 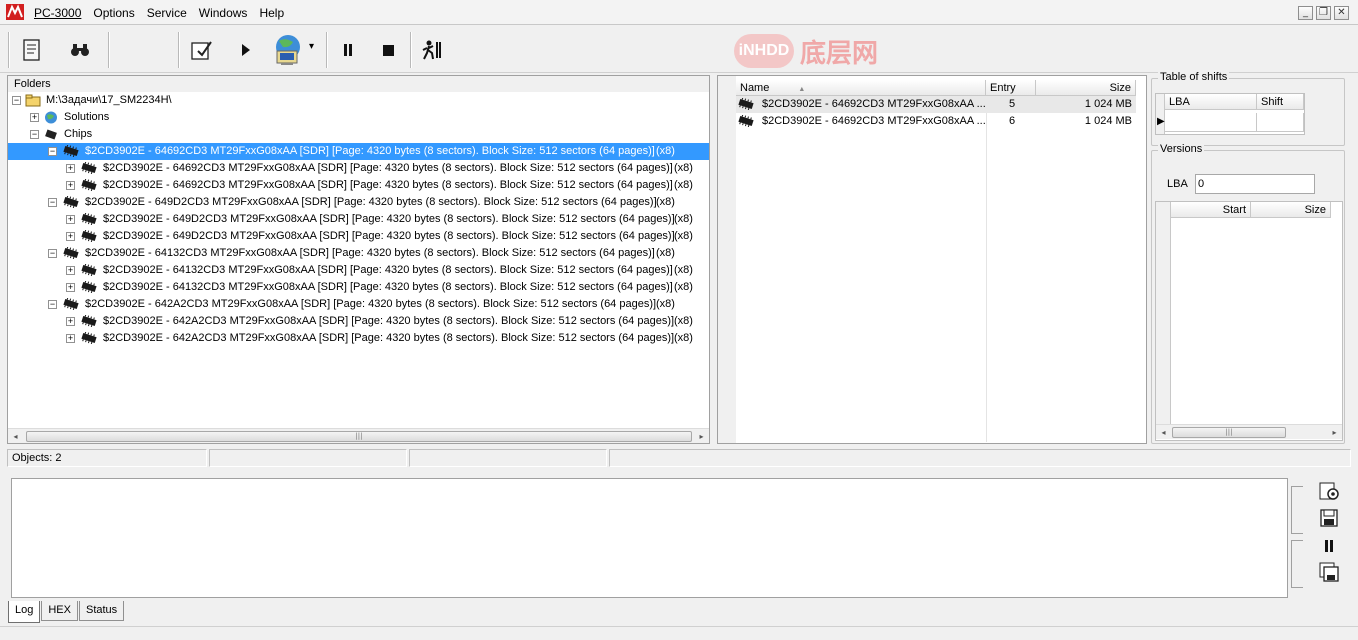 What do you see at coordinates (432, 50) in the screenshot?
I see `exit-icon` at bounding box center [432, 50].